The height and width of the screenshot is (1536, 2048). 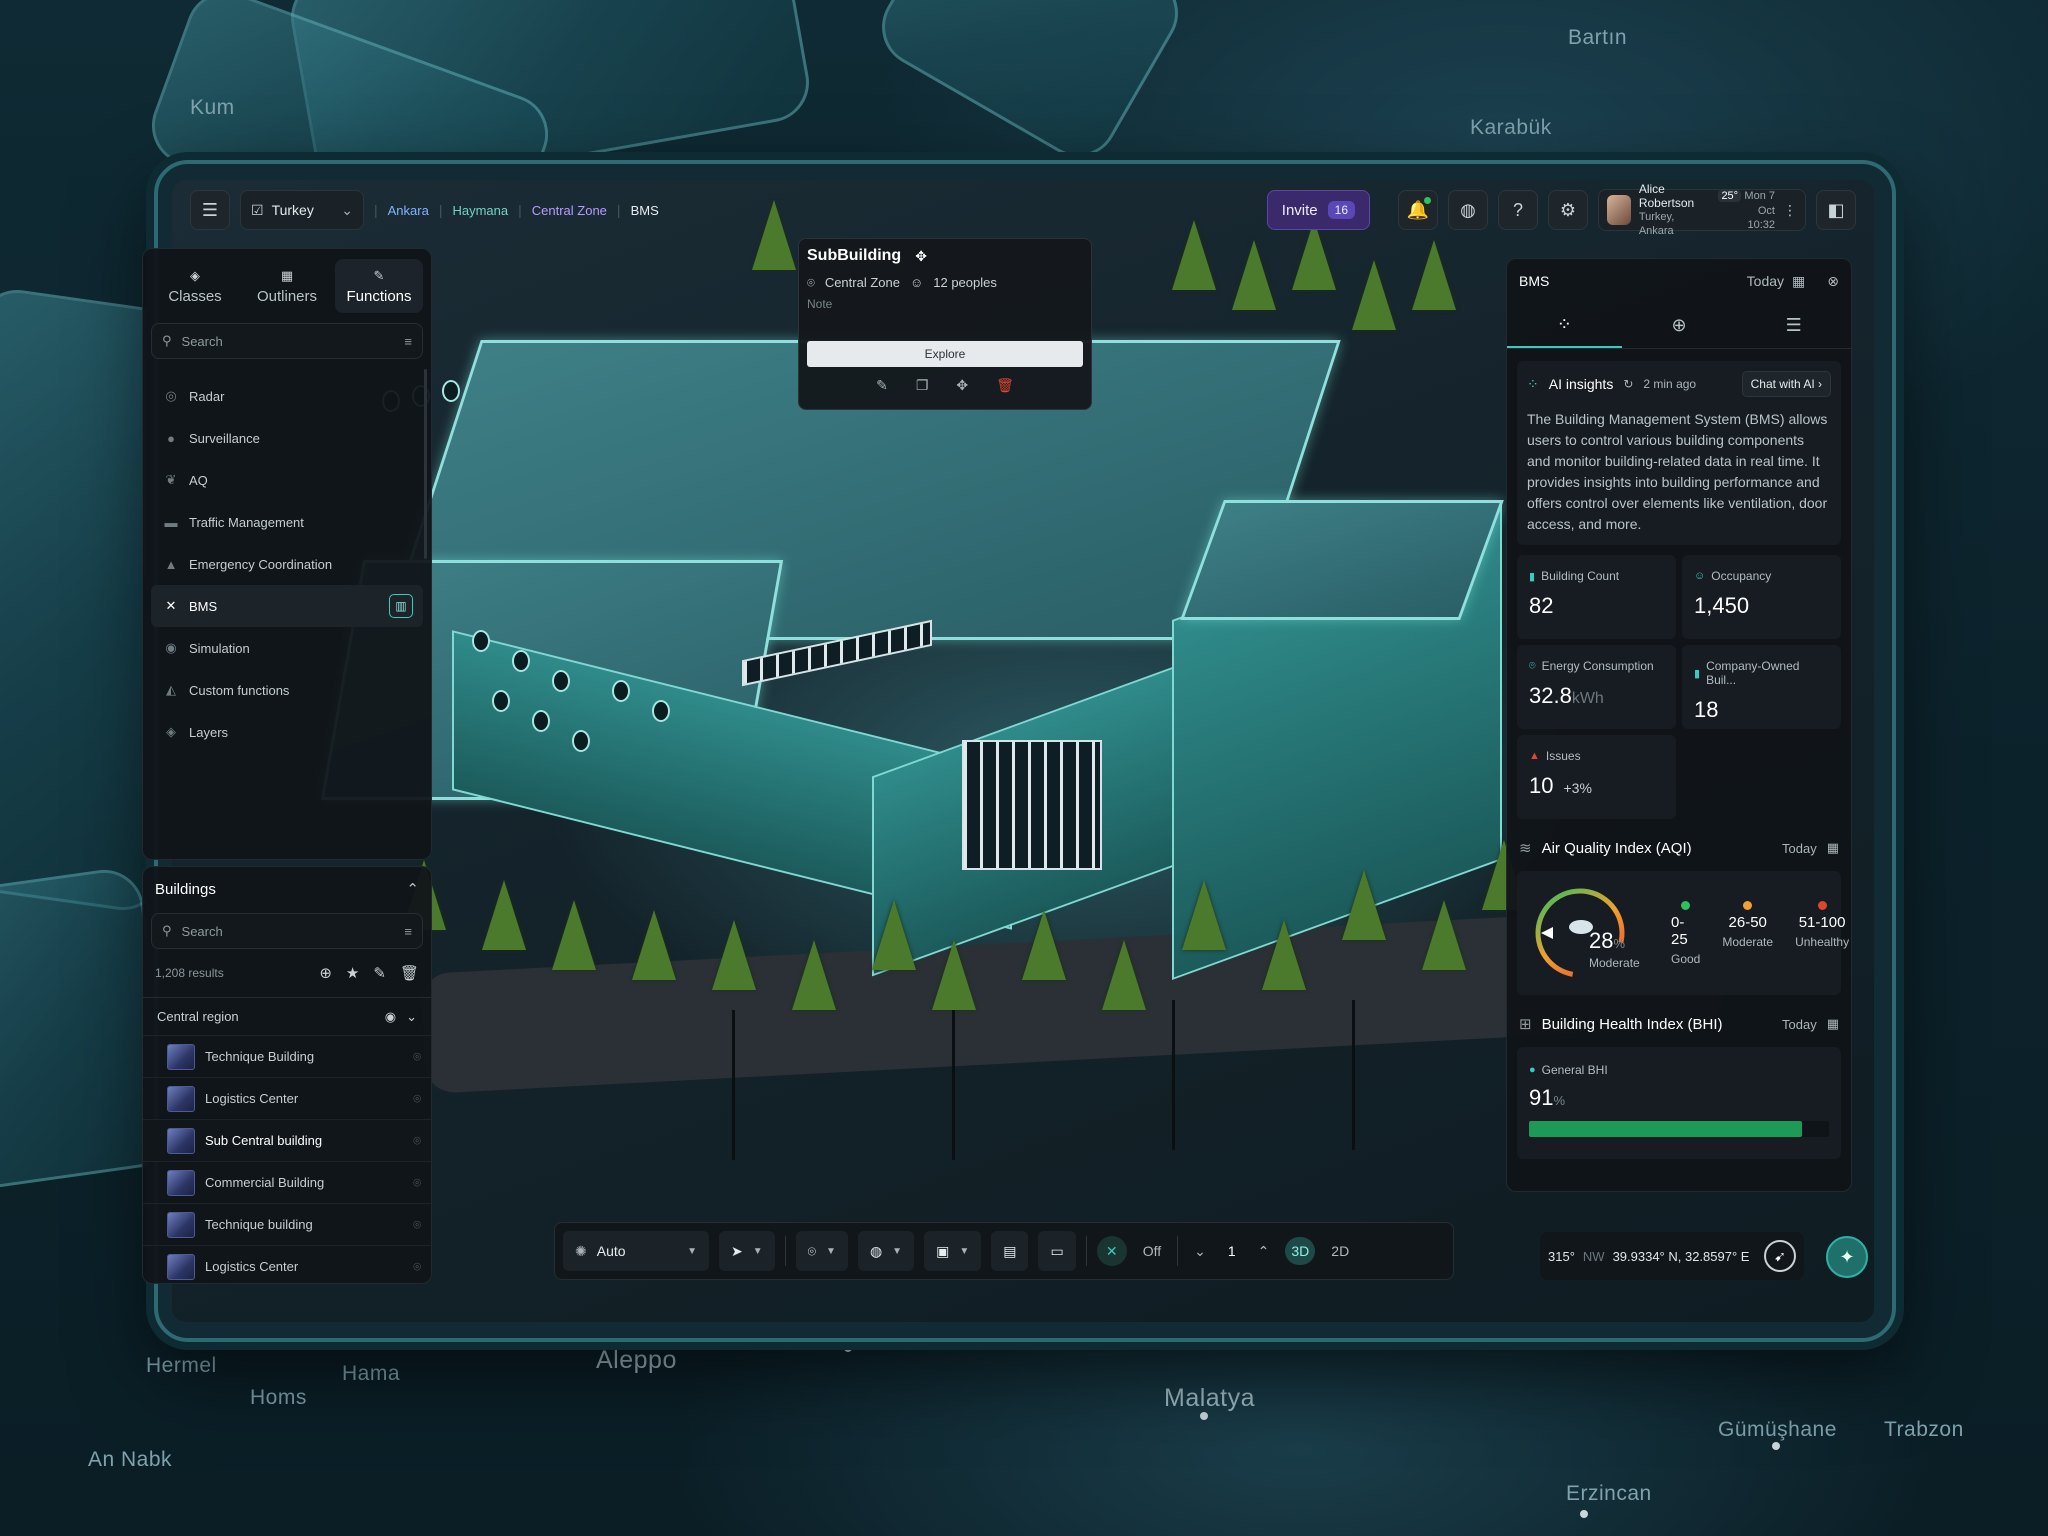 What do you see at coordinates (1761, 687) in the screenshot?
I see `kpi-company-owned: ▮ Company-Owned Buil... 18` at bounding box center [1761, 687].